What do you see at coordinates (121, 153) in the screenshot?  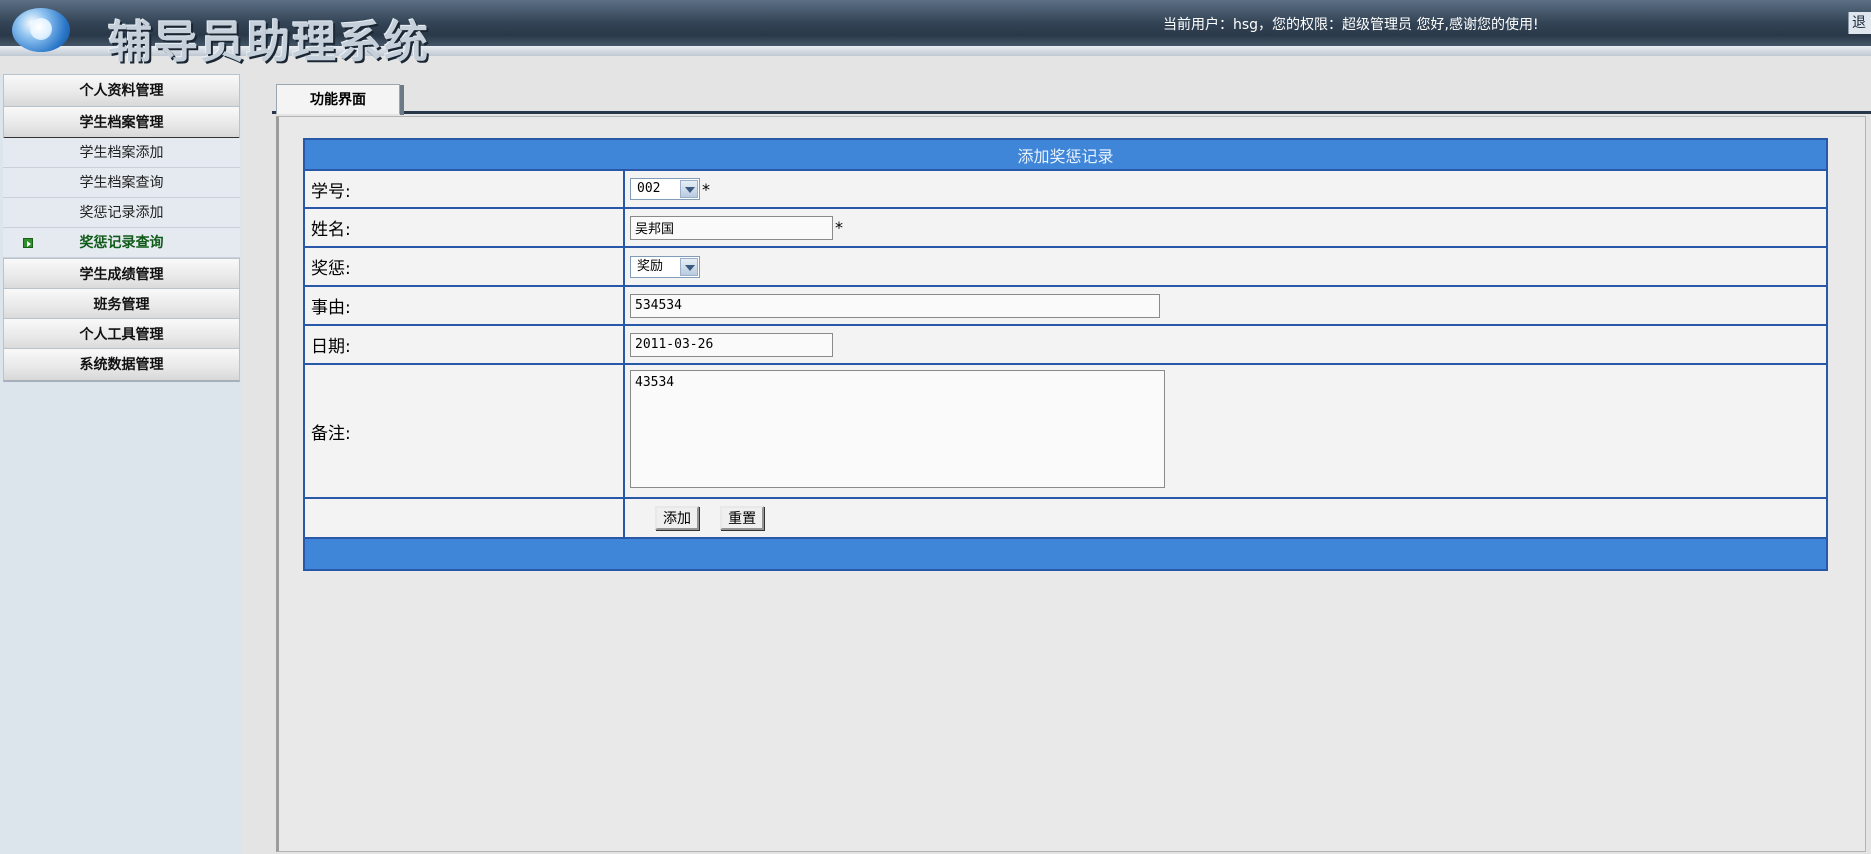 I see `sub-item-archive-add: 学生档案添加` at bounding box center [121, 153].